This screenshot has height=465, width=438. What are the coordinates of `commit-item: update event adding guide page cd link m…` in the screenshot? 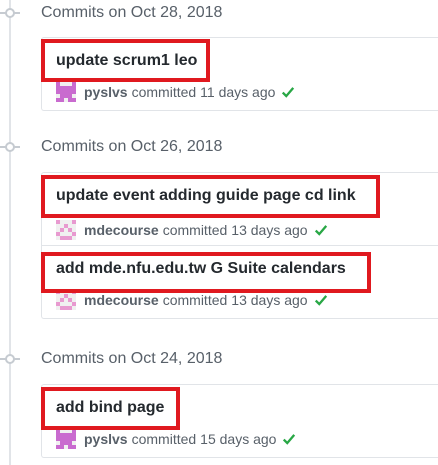 It's located at (240, 209).